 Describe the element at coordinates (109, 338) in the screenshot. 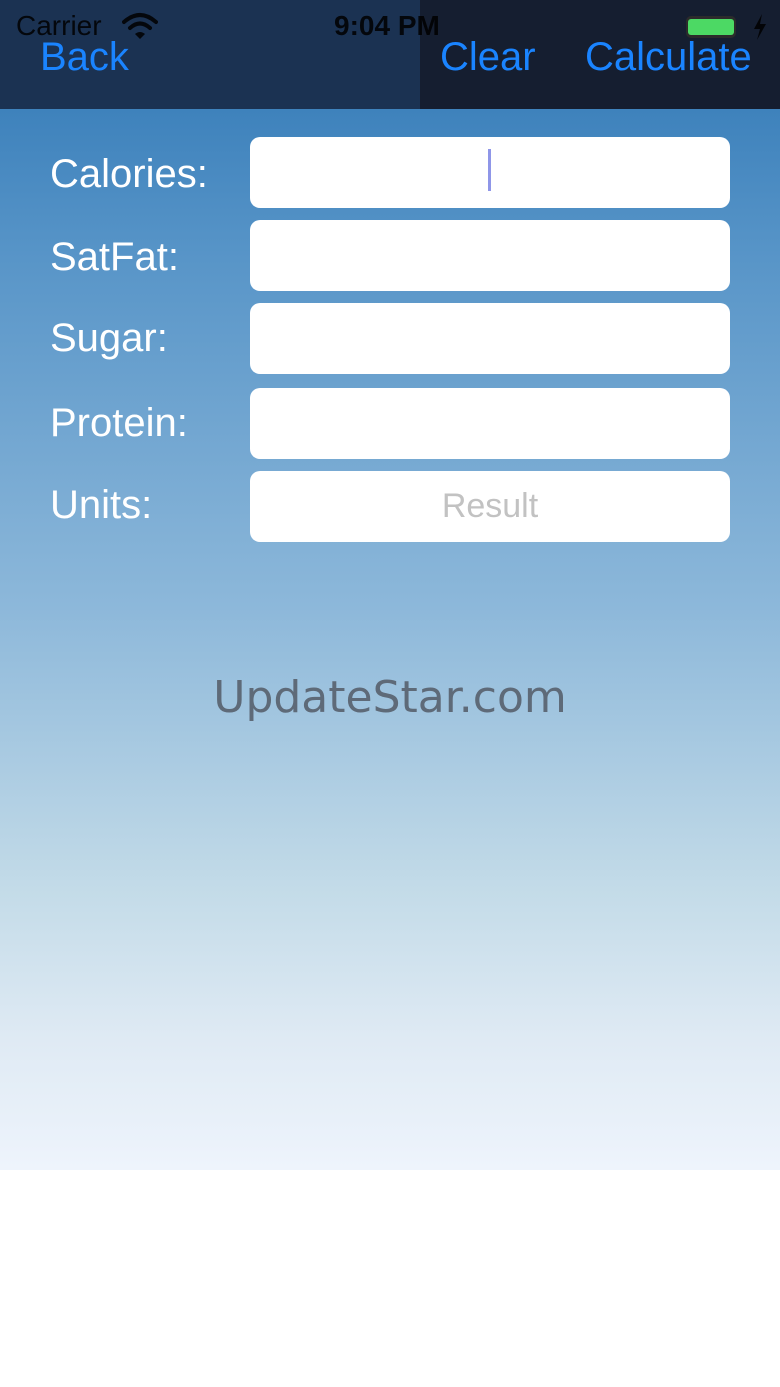

I see `sugar-label: Sugar:` at that location.